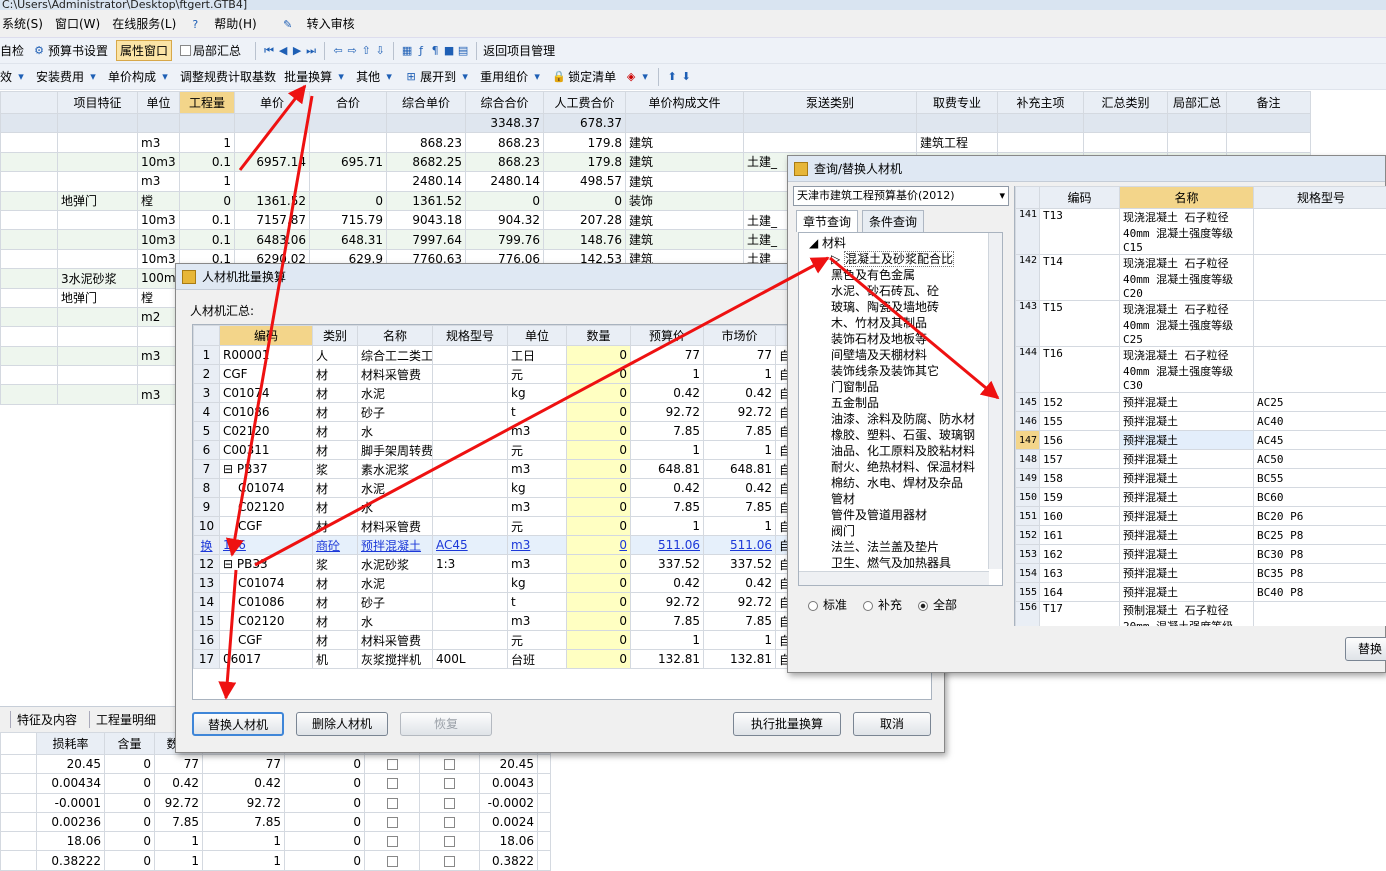 This screenshot has width=1386, height=871. Describe the element at coordinates (231, 634) in the screenshot. I see `arrow-to-replace-button` at that location.